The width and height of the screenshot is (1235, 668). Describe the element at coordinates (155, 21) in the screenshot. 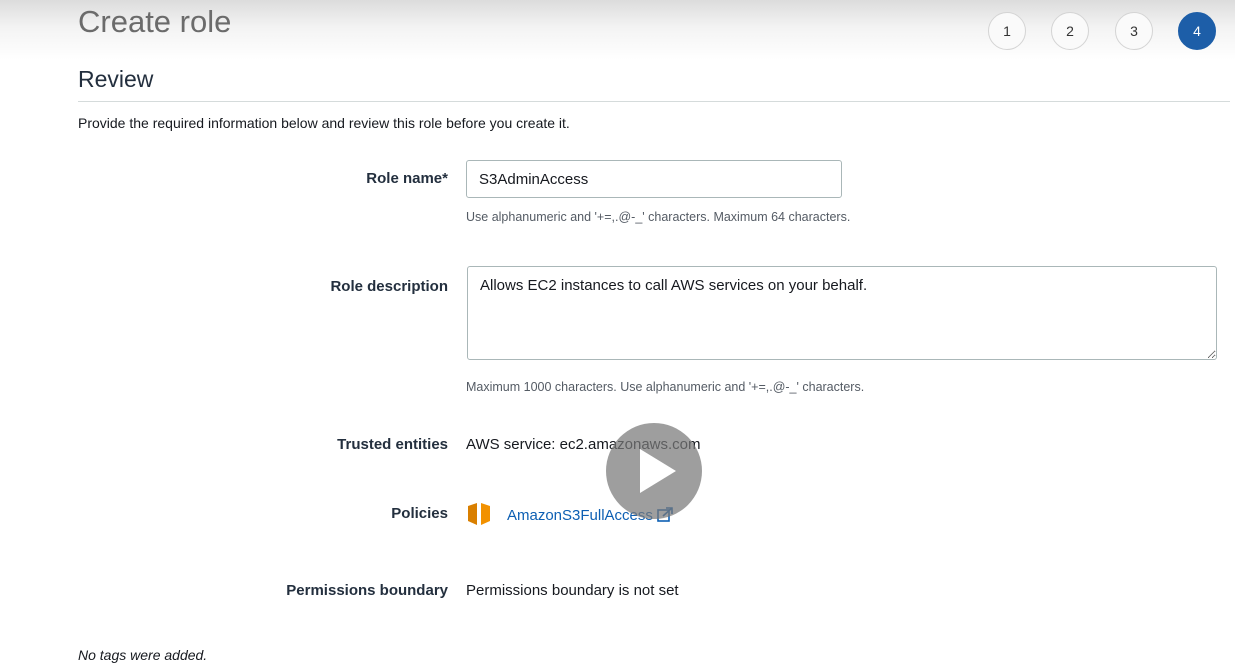

I see `page-title: Create role` at that location.